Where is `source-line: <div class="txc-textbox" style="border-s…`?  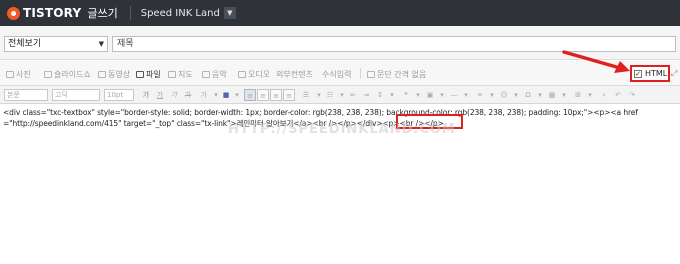
source-line: <div class="txc-textbox" style="border-s… is located at coordinates (320, 112).